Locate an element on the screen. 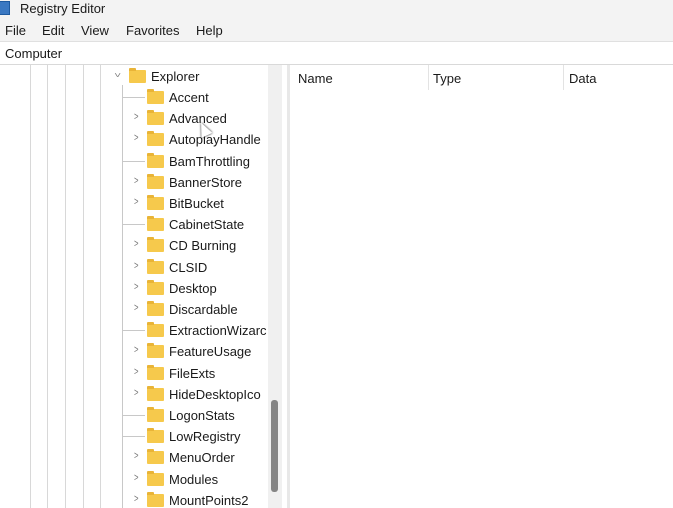 This screenshot has height=508, width=673. menu-view: View is located at coordinates (95, 30).